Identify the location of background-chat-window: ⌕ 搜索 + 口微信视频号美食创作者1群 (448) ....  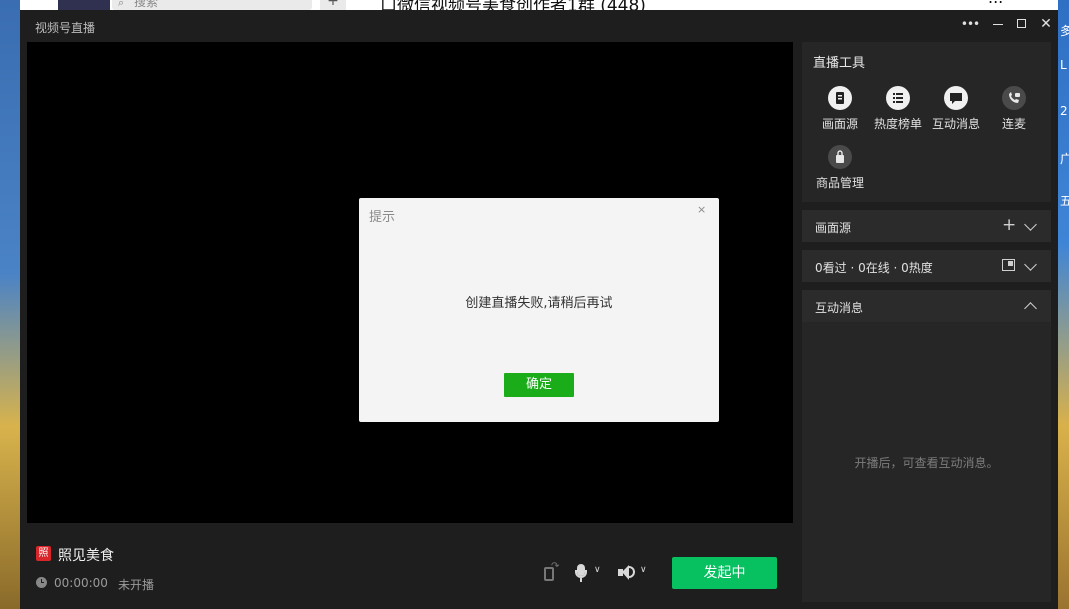
(539, 8).